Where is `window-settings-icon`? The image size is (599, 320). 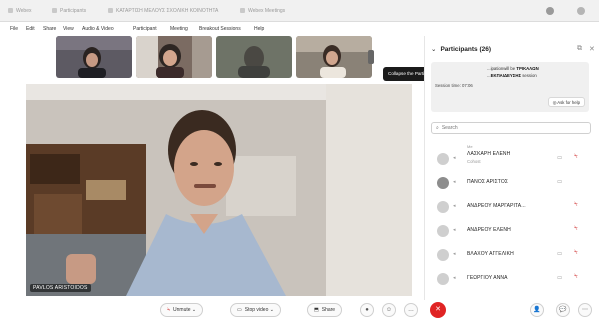
window-settings-icon is located at coordinates (550, 11).